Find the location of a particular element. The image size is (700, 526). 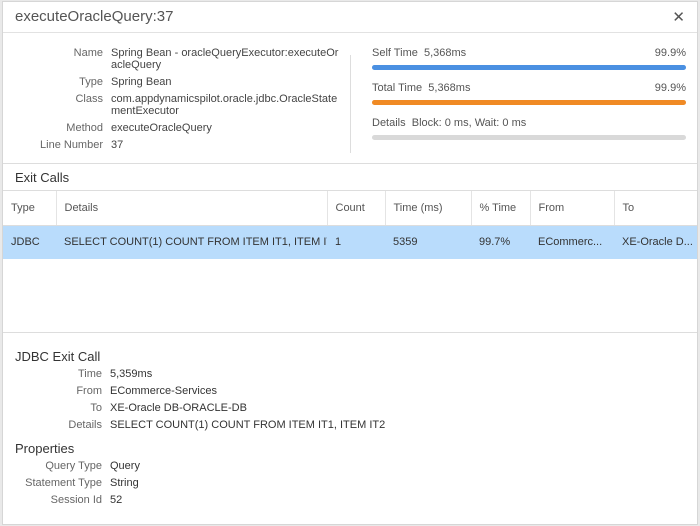

info-value: Spring Bean is located at coordinates (141, 82).